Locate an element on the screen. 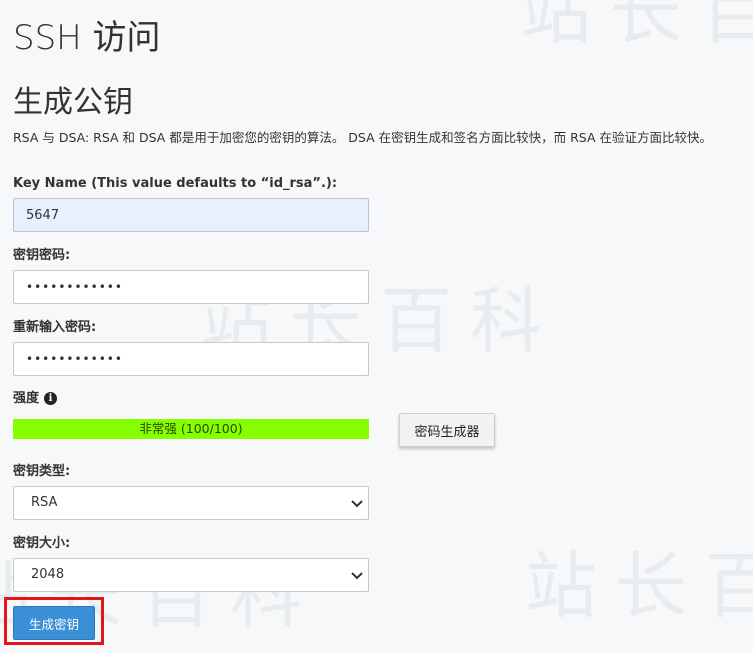 Image resolution: width=753 pixels, height=653 pixels. section-title: 生成公钥 is located at coordinates (73, 102).